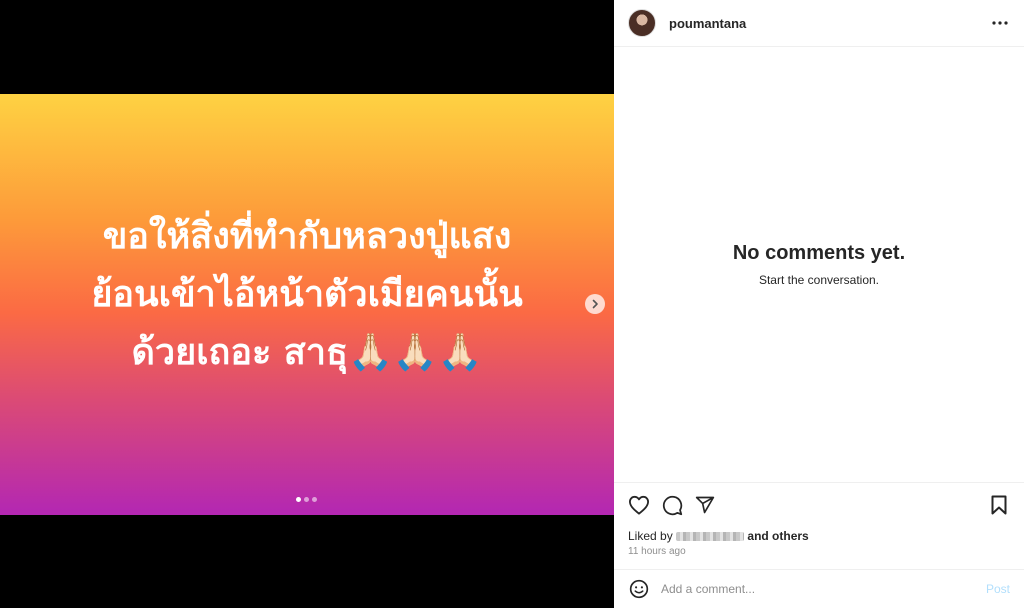  I want to click on no-comments-subtitle: Start the conversation., so click(819, 279).